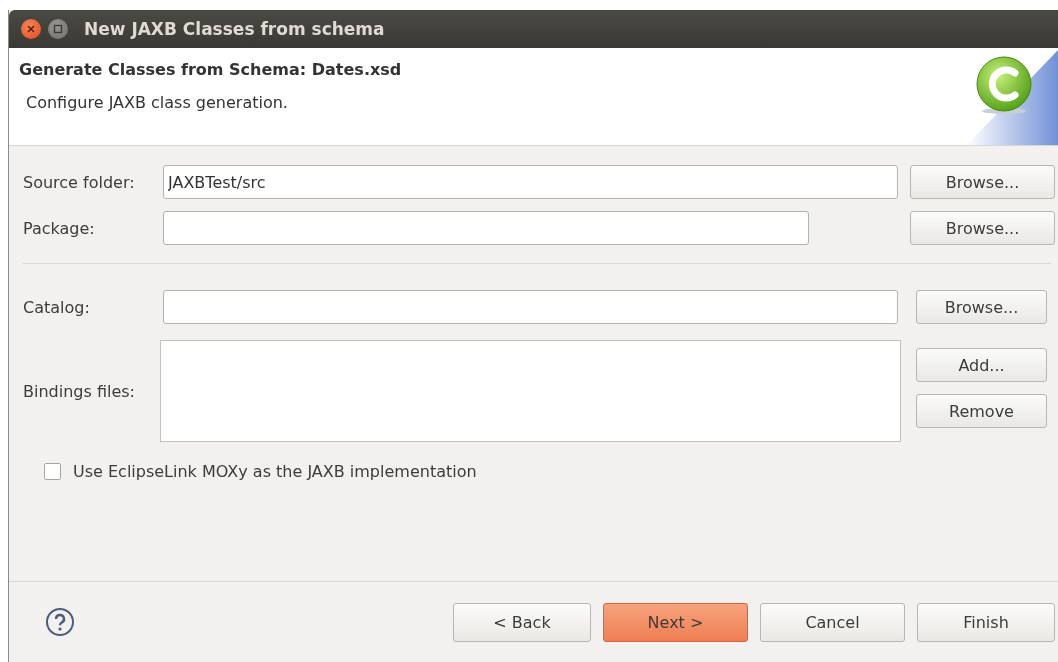 The height and width of the screenshot is (662, 1058). What do you see at coordinates (675, 622) in the screenshot?
I see `dialog-button: Next >` at bounding box center [675, 622].